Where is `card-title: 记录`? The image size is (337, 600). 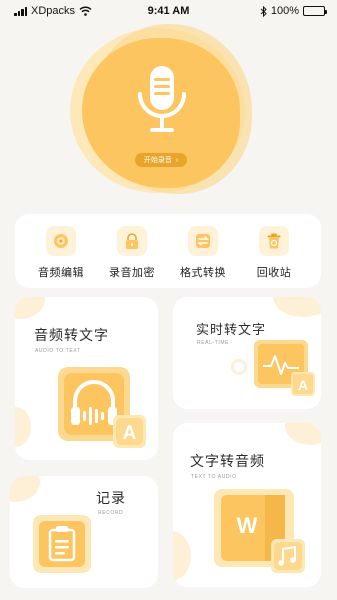
card-title: 记录 is located at coordinates (111, 498).